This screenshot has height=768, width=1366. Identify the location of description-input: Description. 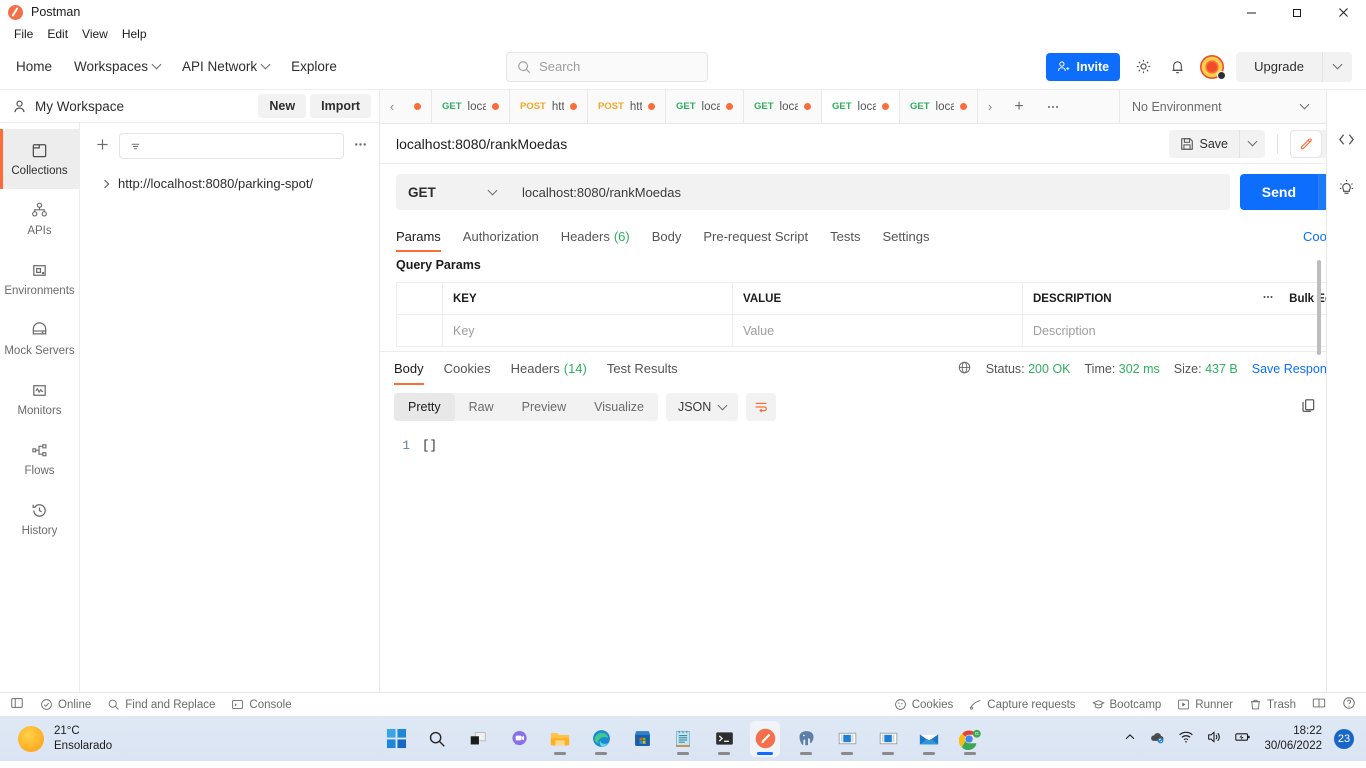
(1187, 330).